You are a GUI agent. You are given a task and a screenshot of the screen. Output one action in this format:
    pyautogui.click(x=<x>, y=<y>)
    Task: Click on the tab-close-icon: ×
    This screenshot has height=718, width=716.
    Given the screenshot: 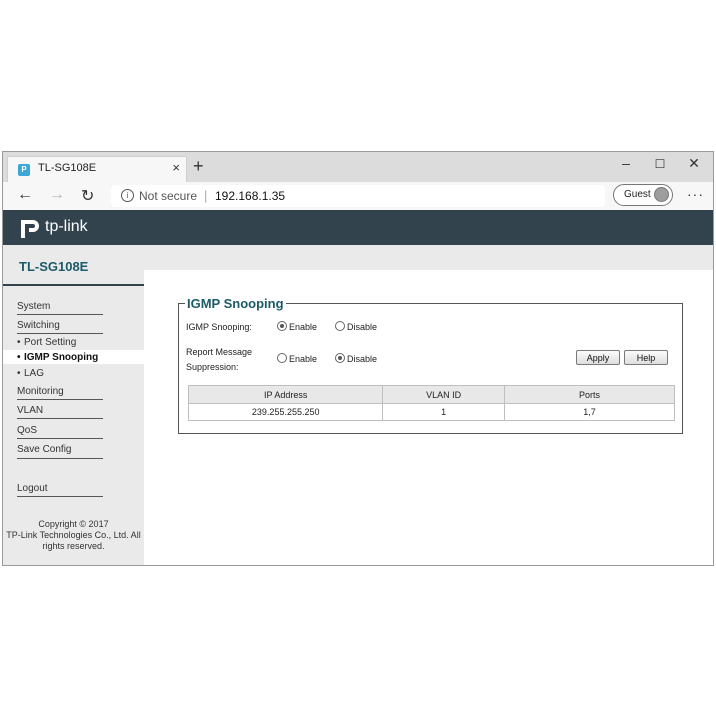 What is the action you would take?
    pyautogui.click(x=176, y=167)
    